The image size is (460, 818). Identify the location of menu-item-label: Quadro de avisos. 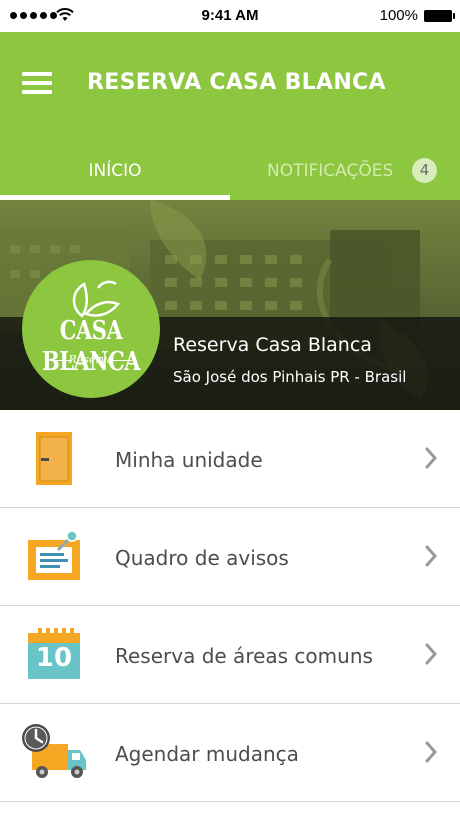
(202, 558).